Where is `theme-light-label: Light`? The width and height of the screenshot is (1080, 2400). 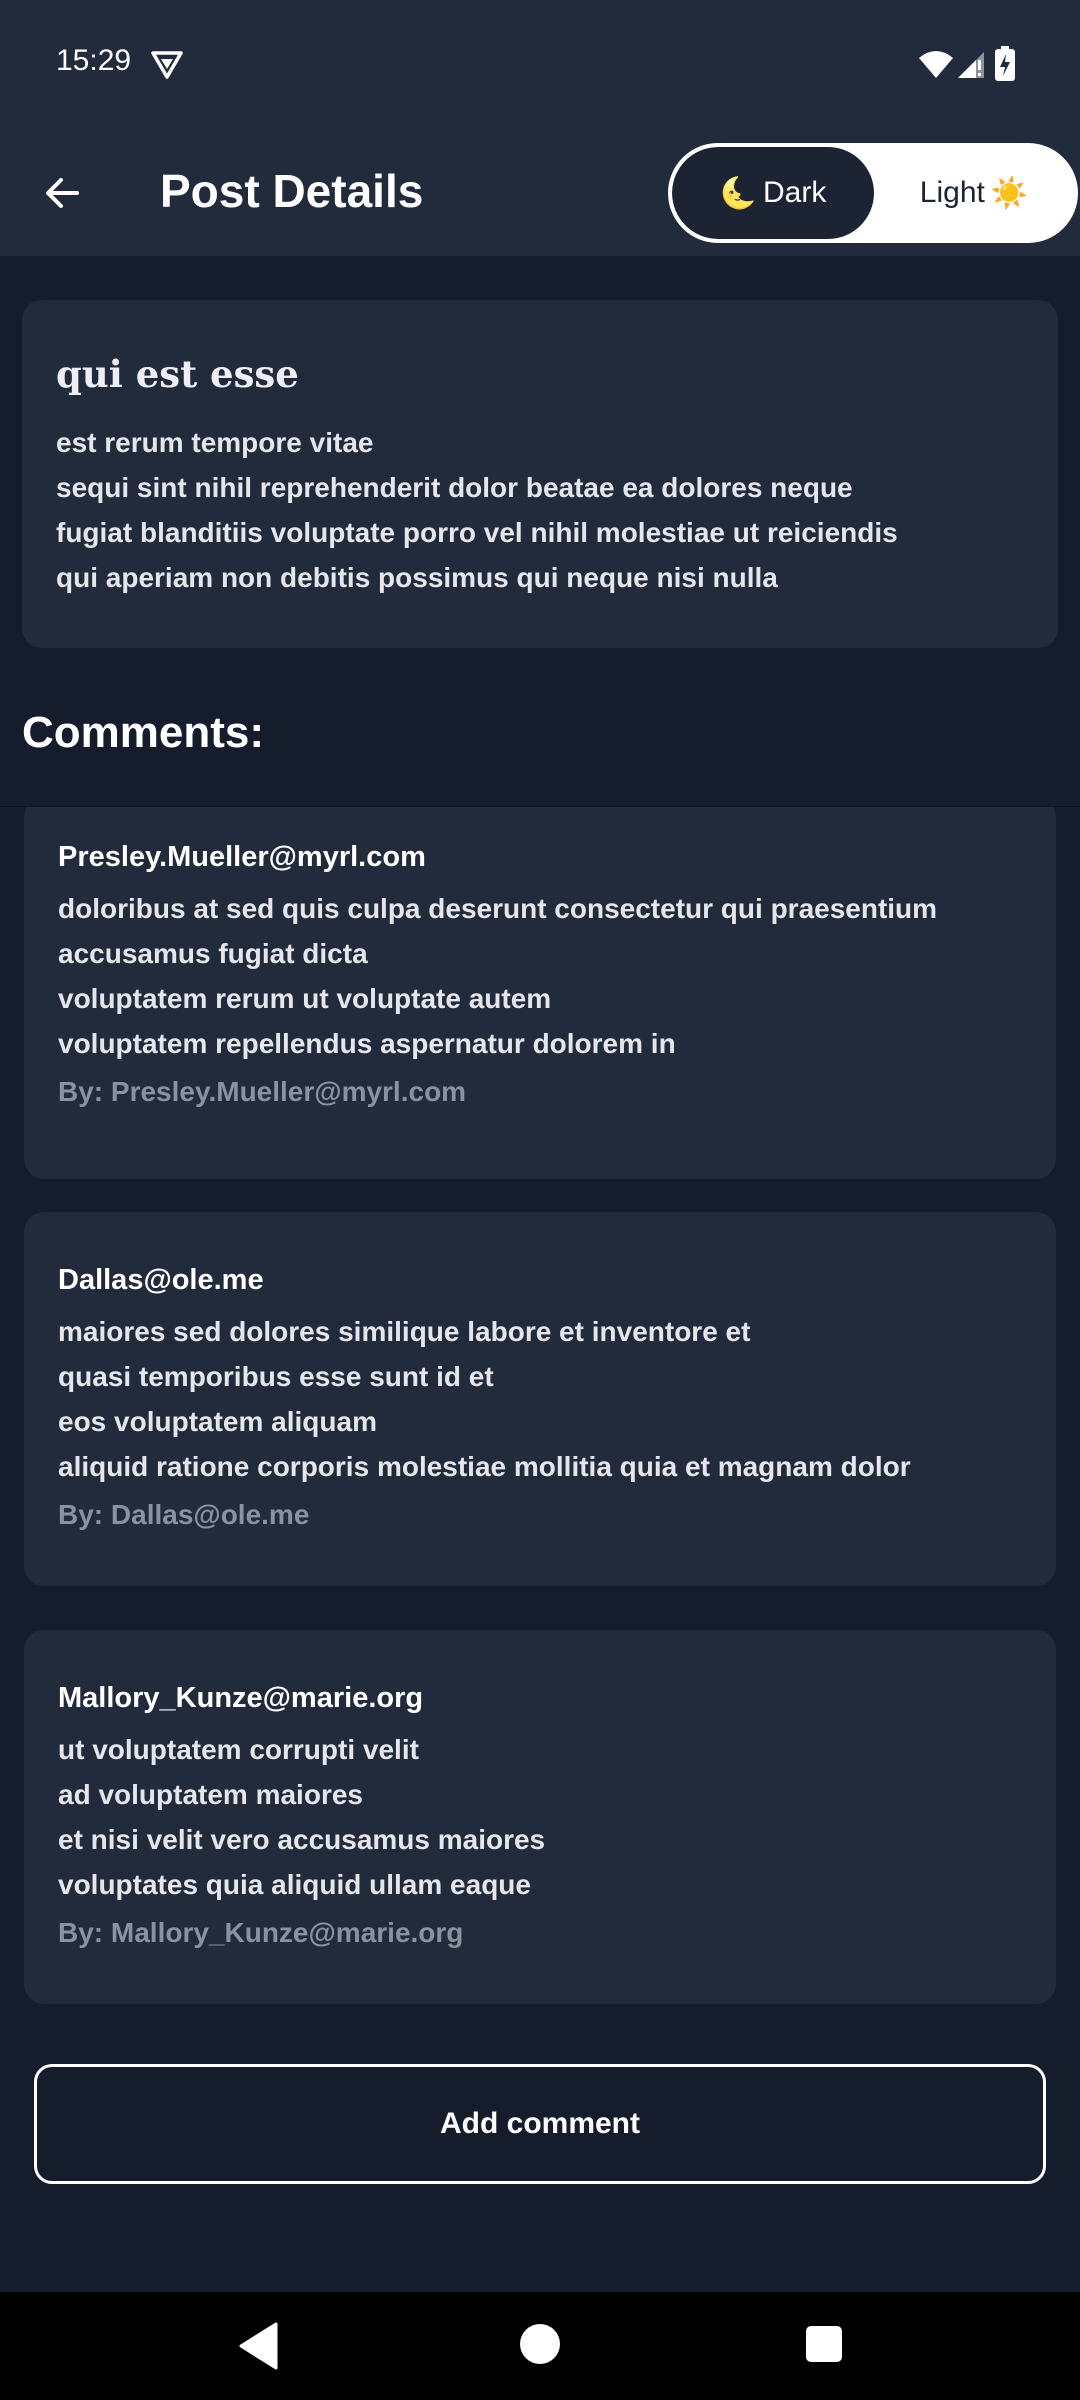 theme-light-label: Light is located at coordinates (952, 192).